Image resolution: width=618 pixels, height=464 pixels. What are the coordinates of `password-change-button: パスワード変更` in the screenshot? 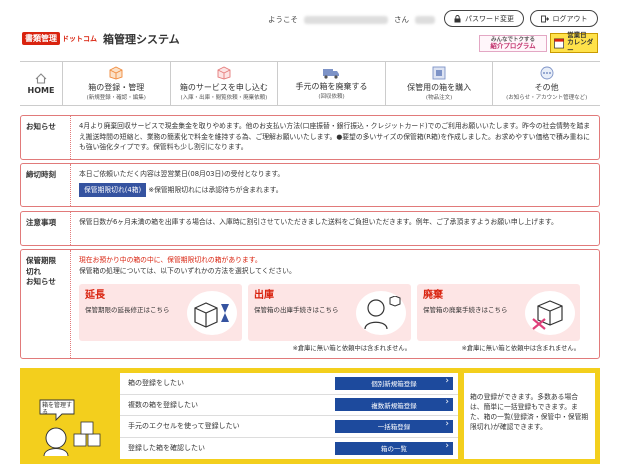 It's located at (484, 18).